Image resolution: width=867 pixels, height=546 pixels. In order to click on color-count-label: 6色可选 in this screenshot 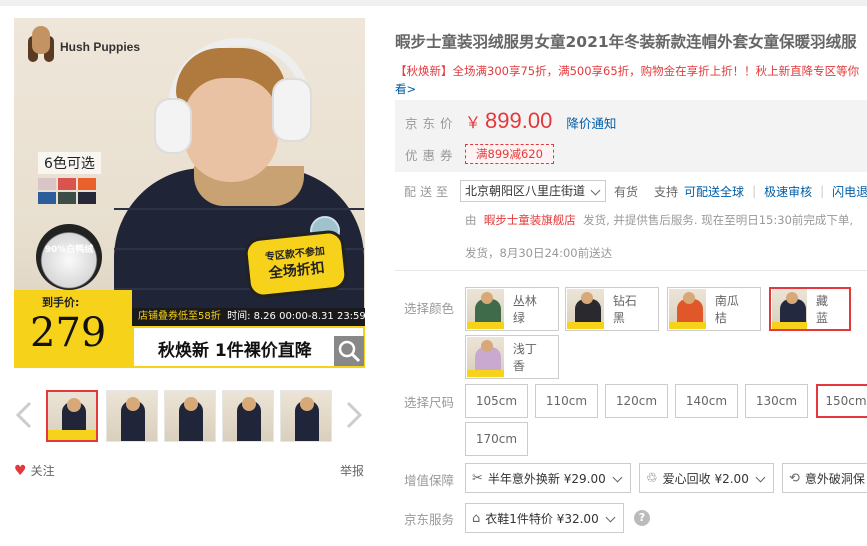, I will do `click(69, 163)`.